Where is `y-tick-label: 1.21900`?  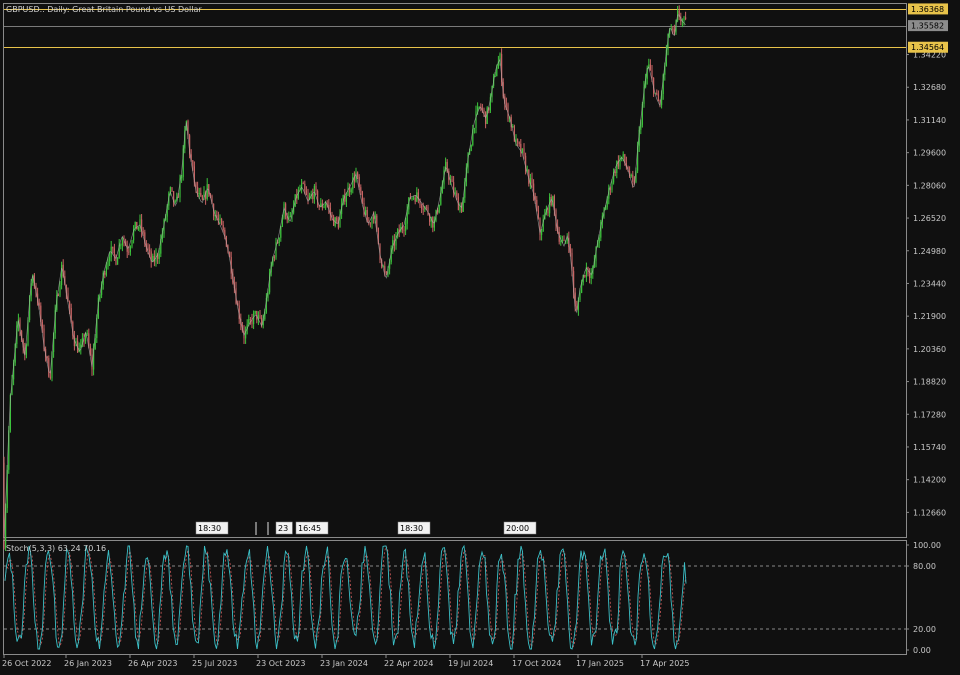 y-tick-label: 1.21900 is located at coordinates (929, 316).